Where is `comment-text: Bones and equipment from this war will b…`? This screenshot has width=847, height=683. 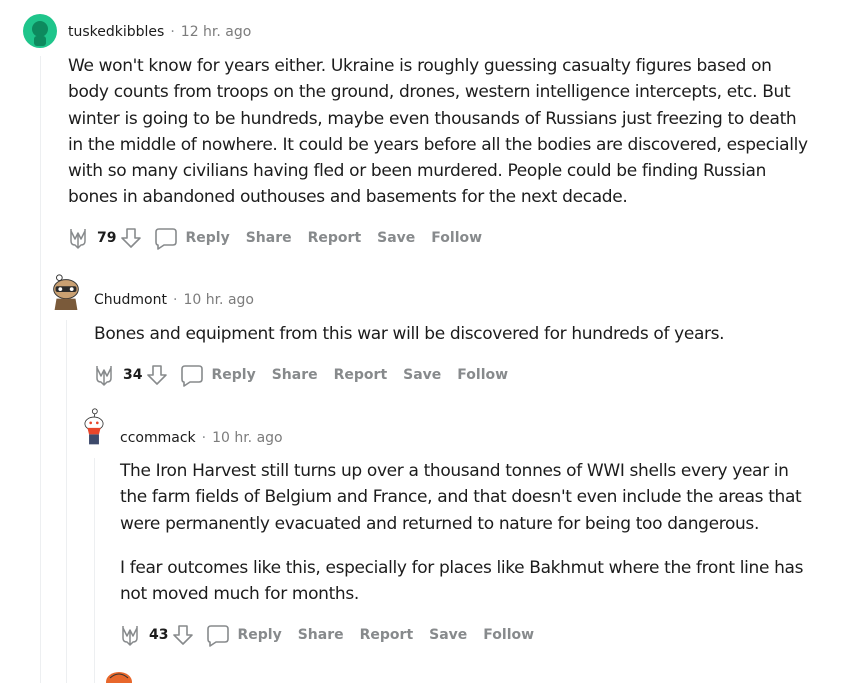
comment-text: Bones and equipment from this war will b… is located at coordinates (409, 334).